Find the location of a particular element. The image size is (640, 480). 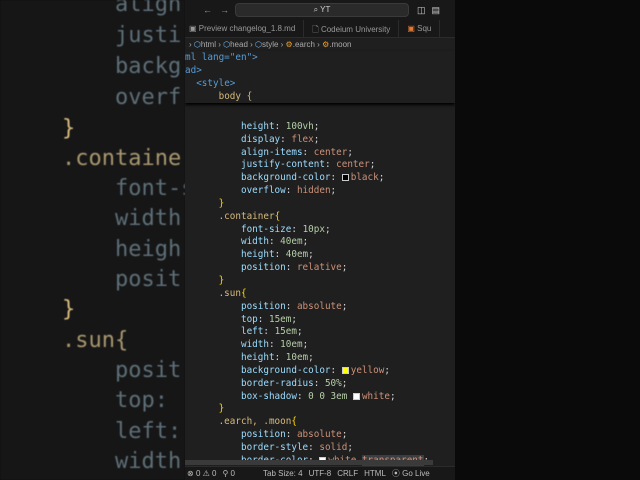

bg-line: justi is located at coordinates (148, 35).